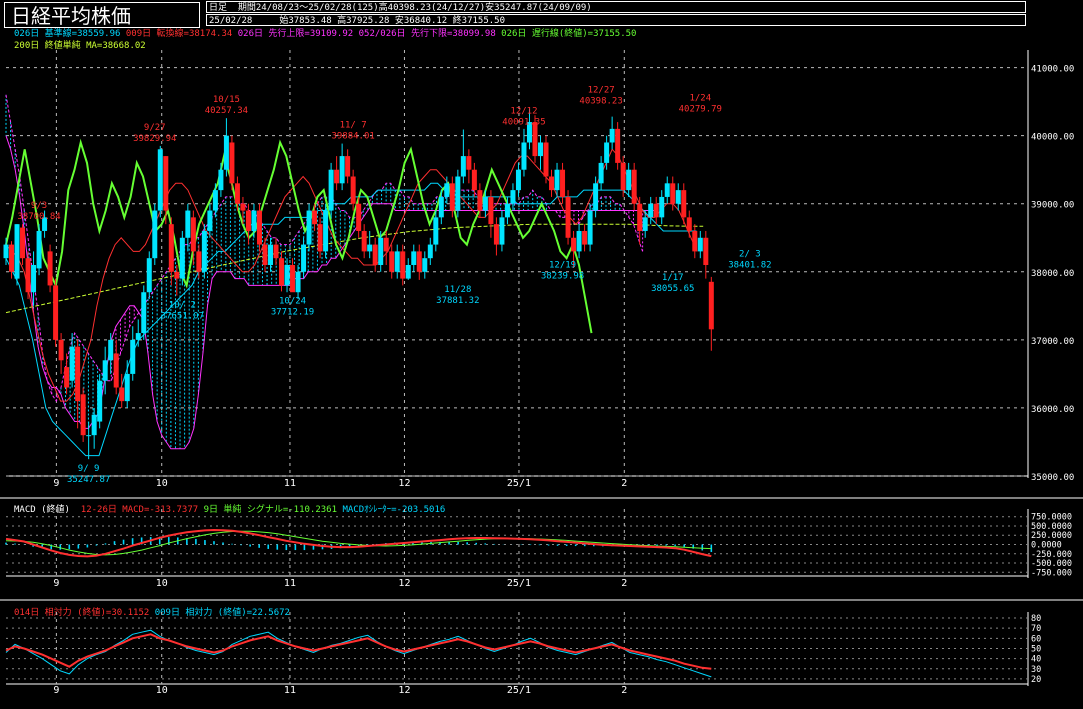 The height and width of the screenshot is (709, 1083). Describe the element at coordinates (749, 265) in the screenshot. I see `low-annotation-value: 38401.82` at that location.